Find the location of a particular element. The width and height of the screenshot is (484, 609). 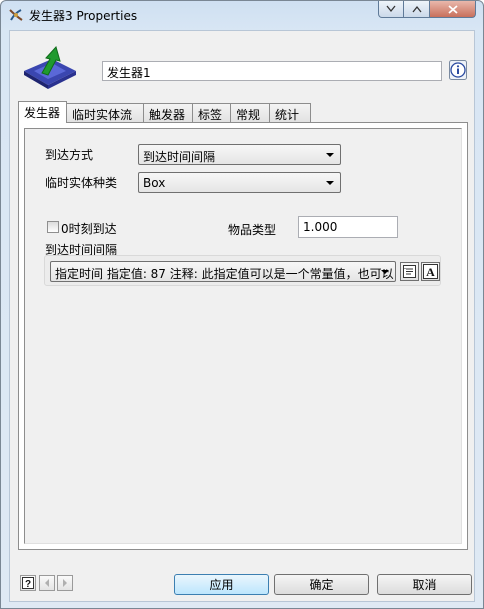

text-icon: A is located at coordinates (430, 271).